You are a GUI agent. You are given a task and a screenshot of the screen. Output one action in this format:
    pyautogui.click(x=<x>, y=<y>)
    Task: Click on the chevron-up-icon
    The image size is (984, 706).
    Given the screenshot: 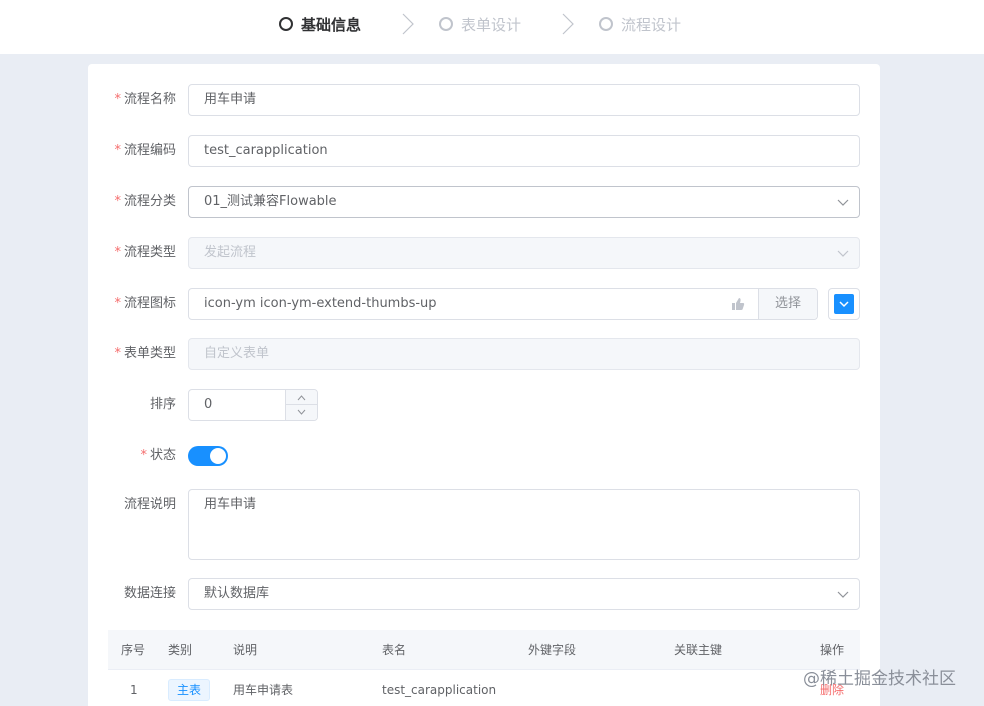 What is the action you would take?
    pyautogui.click(x=301, y=398)
    